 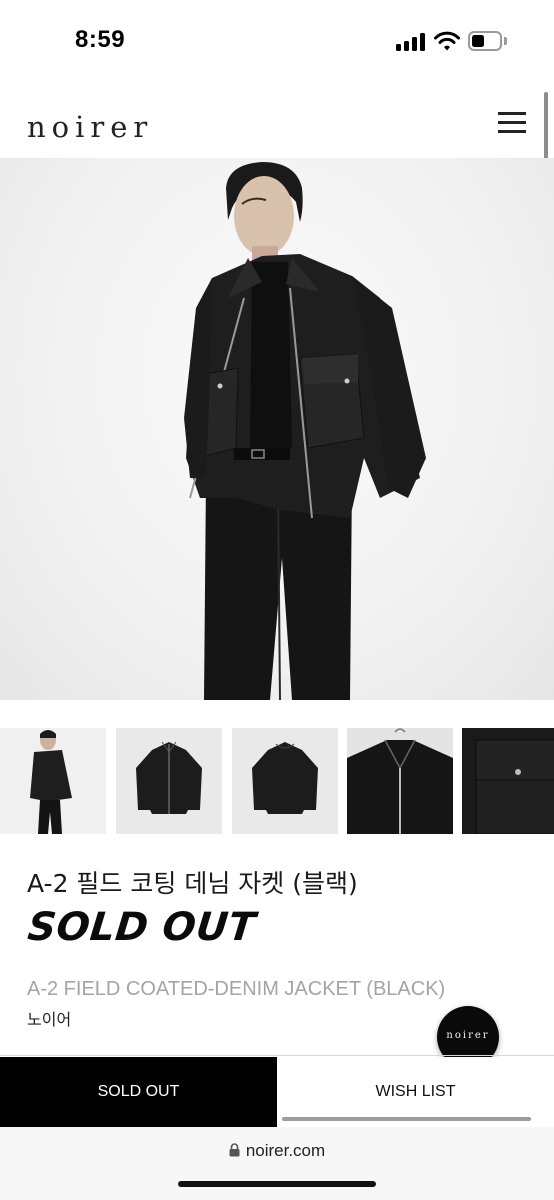 What do you see at coordinates (169, 781) in the screenshot?
I see `thumbnail-jacket-flat-front` at bounding box center [169, 781].